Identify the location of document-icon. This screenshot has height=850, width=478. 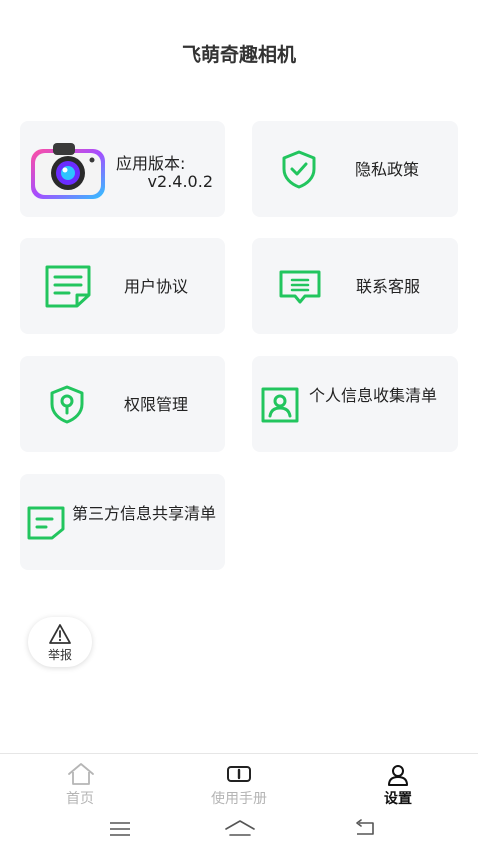
(68, 288).